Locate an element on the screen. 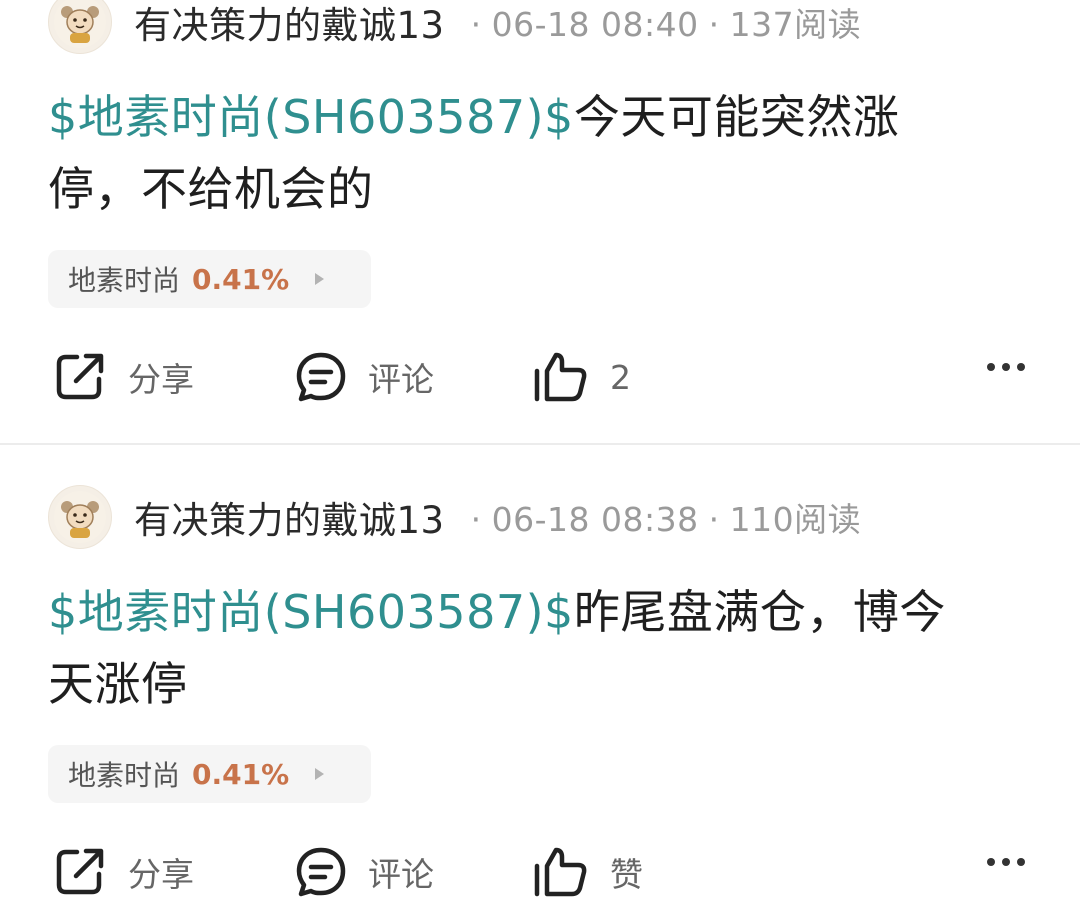  like-count: 2 is located at coordinates (620, 377).